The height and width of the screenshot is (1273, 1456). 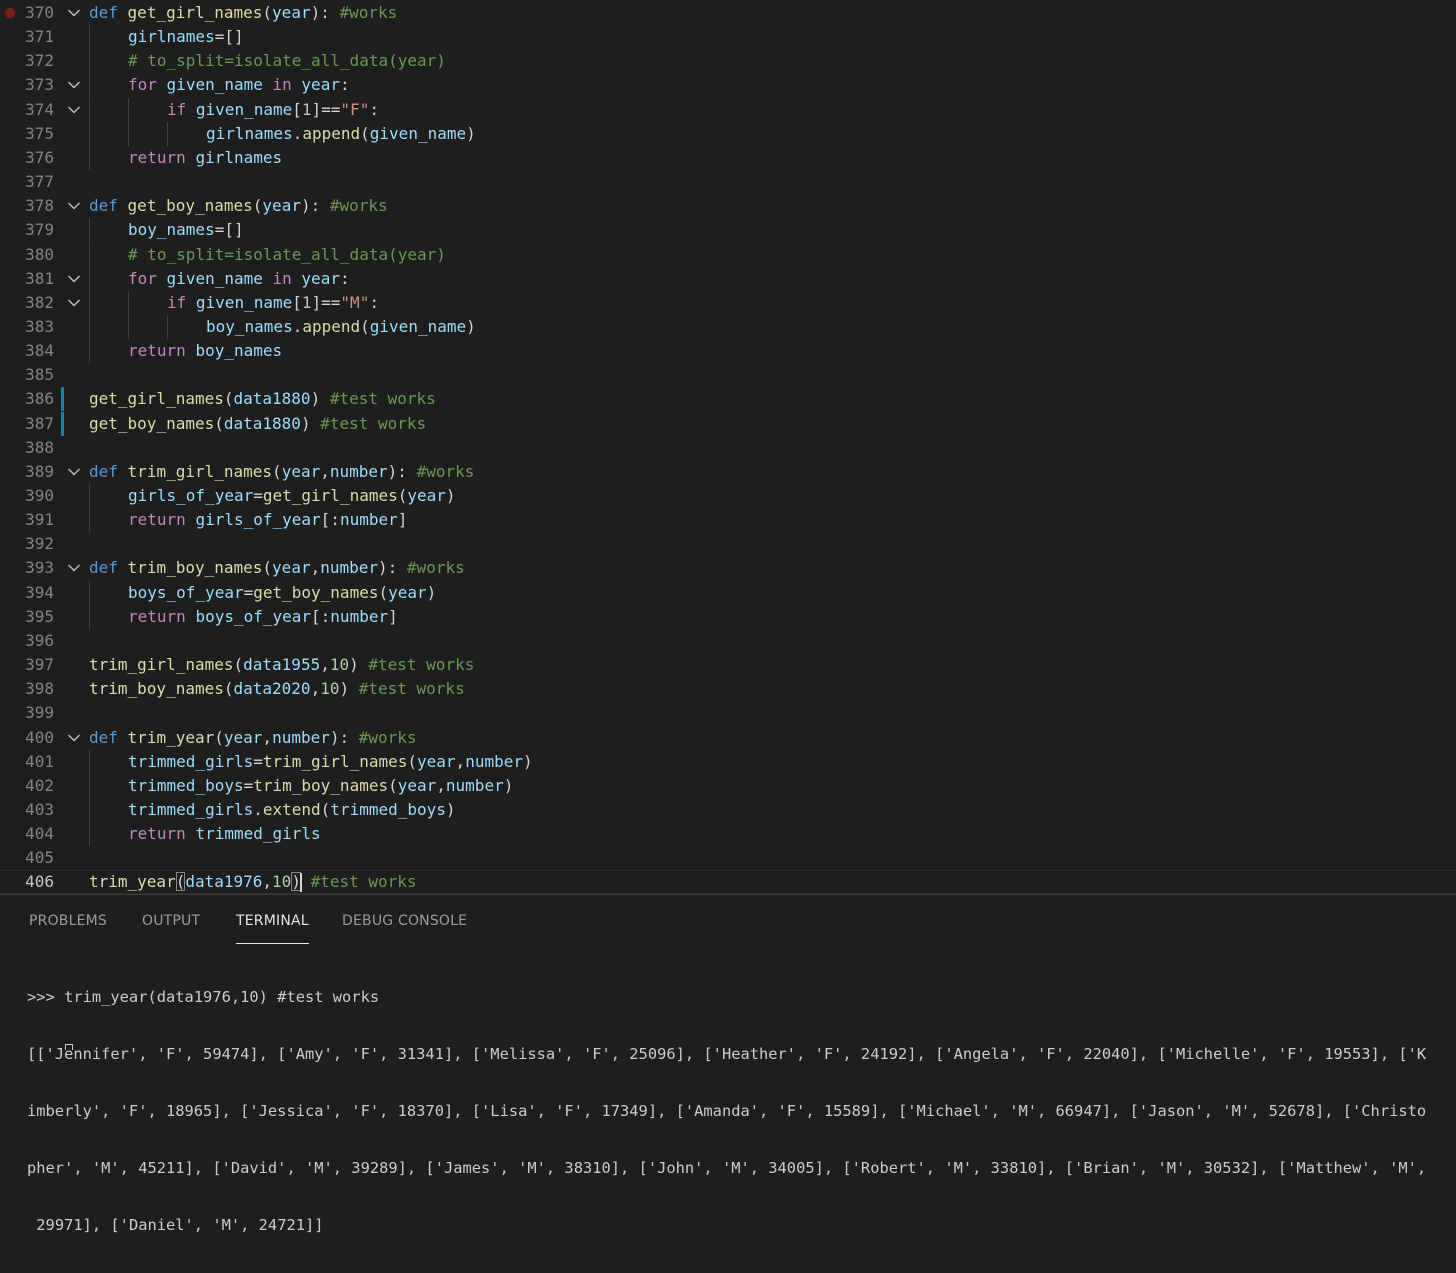 What do you see at coordinates (728, 809) in the screenshot?
I see `code-line: 403 trimmed_girls.extend(trimmed_boys)` at bounding box center [728, 809].